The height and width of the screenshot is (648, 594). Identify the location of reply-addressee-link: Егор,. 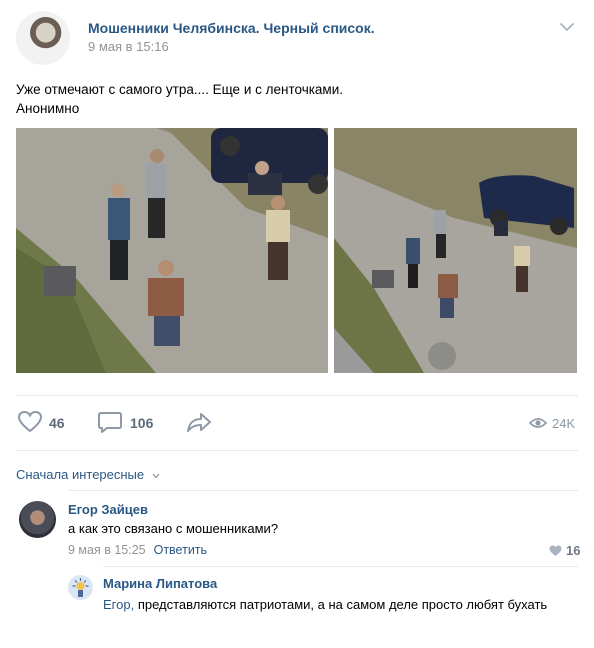
(118, 604).